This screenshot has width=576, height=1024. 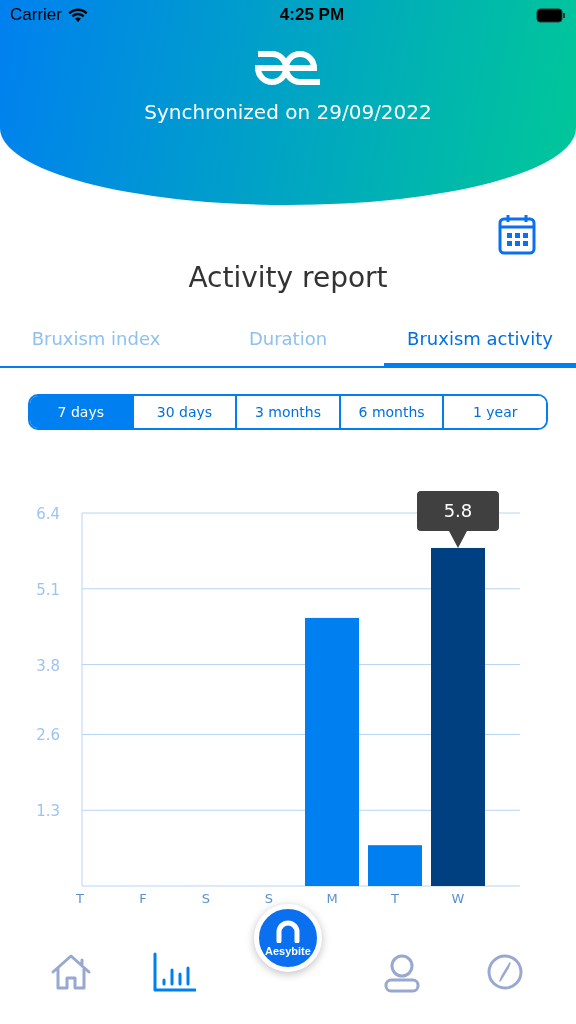 What do you see at coordinates (49, 15) in the screenshot?
I see `carrier-label: Carrier` at bounding box center [49, 15].